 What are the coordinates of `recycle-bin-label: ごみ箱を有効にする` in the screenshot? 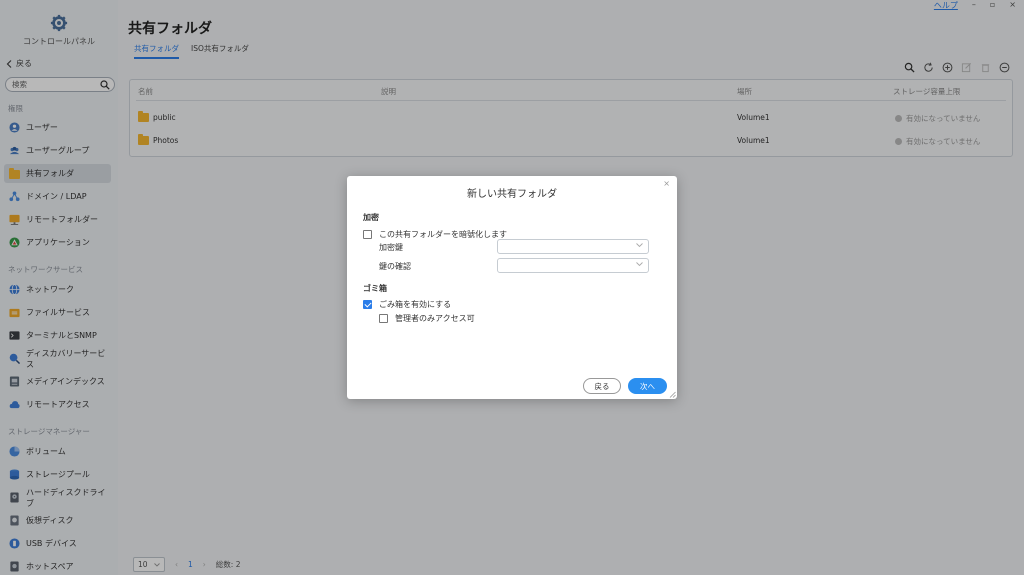 It's located at (415, 304).